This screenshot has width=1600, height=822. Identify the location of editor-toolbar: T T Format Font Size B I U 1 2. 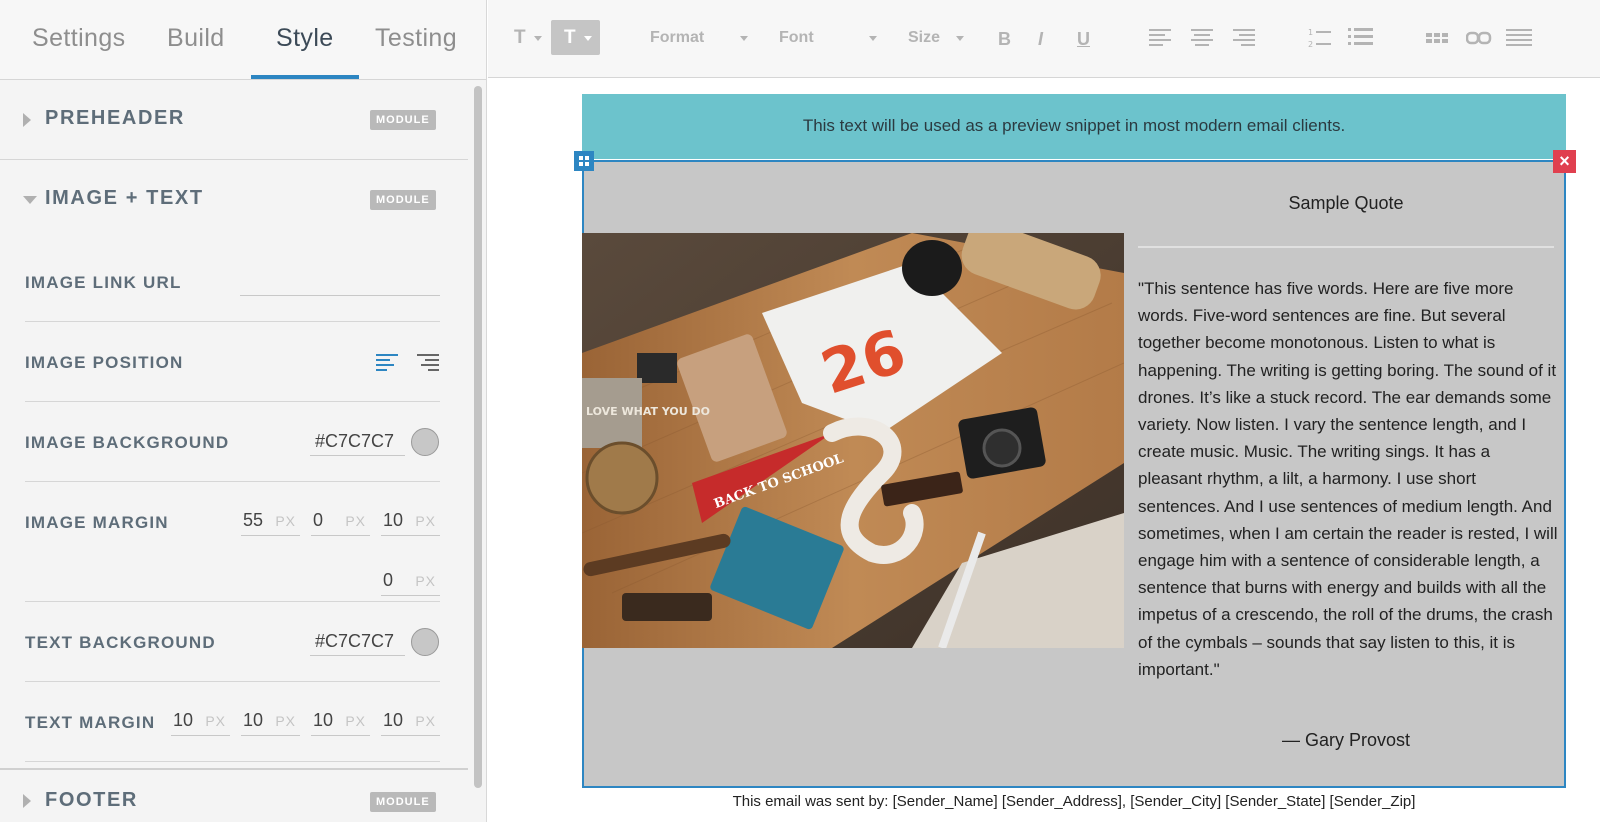
(1044, 39).